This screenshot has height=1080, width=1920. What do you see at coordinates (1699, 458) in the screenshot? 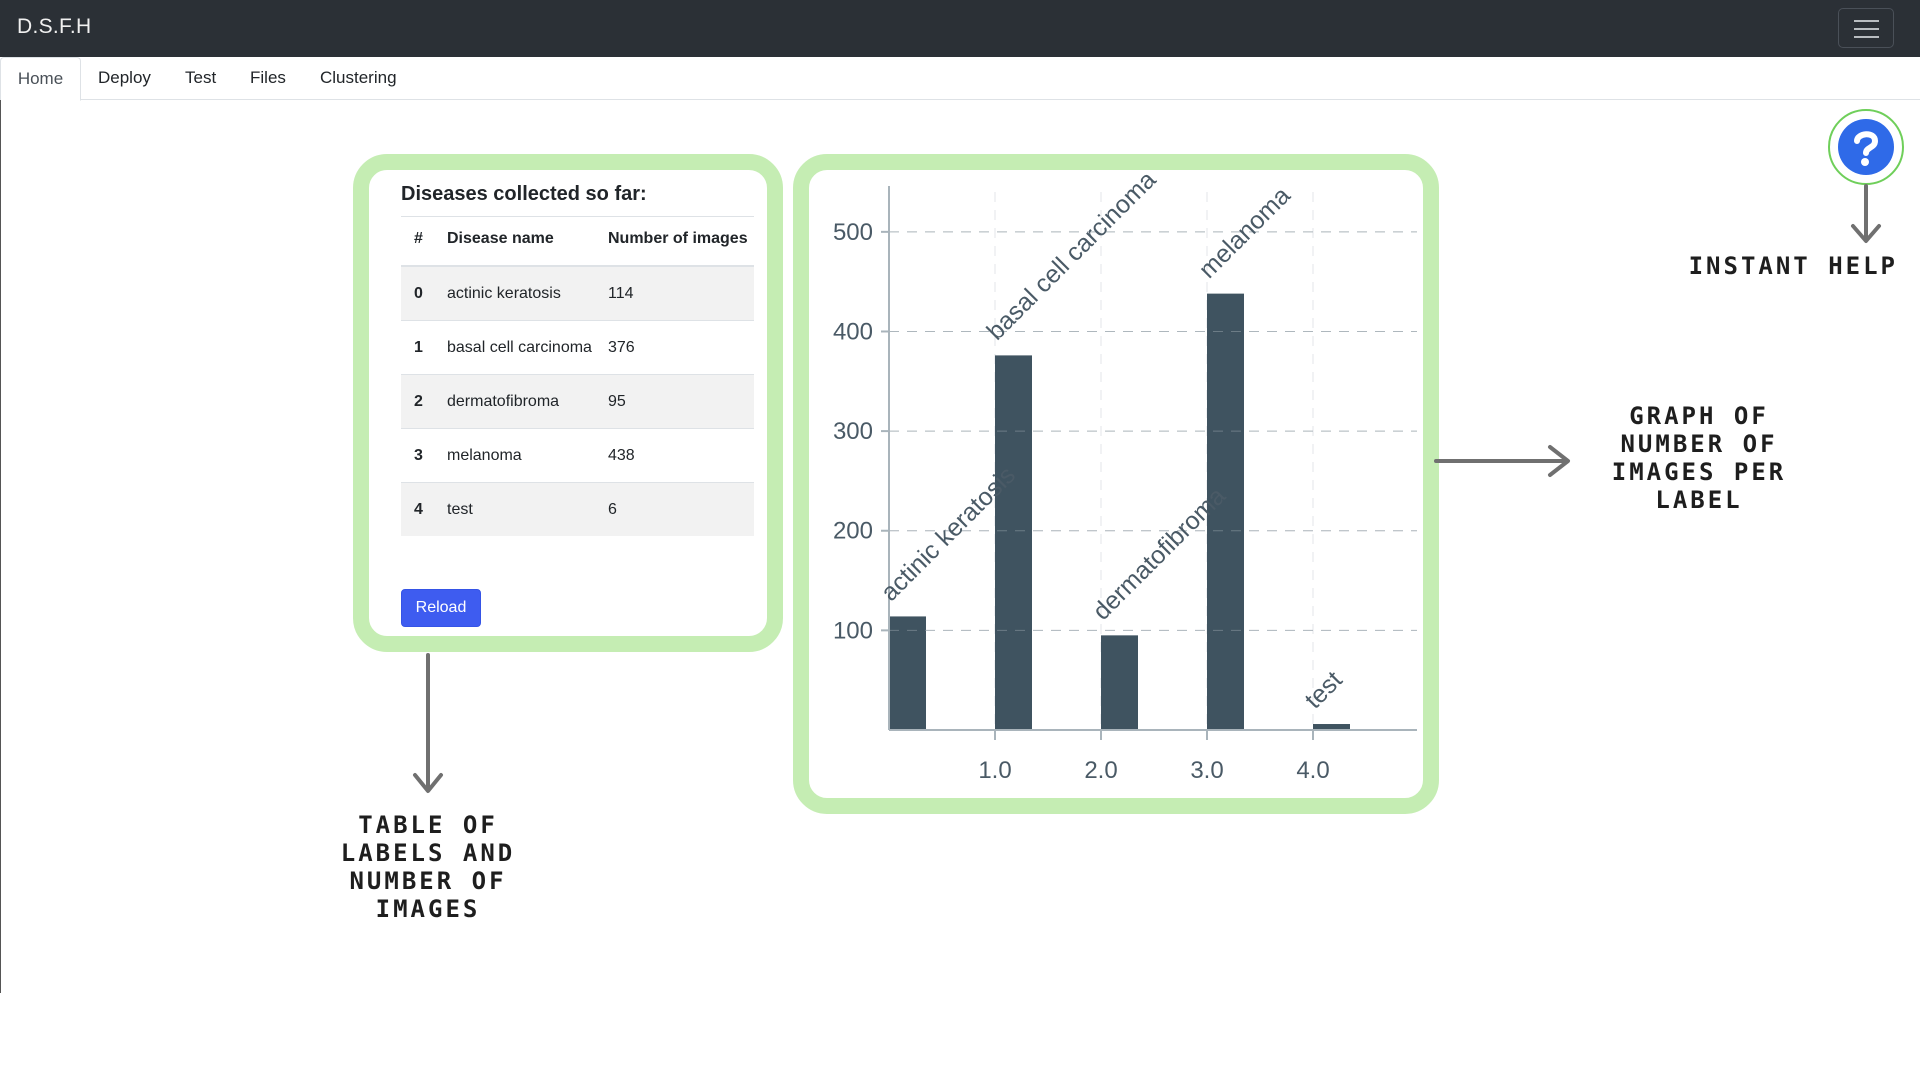
I see `annotation-graph: GRAPH OF NUMBER OF IMAGES PER LABEL` at bounding box center [1699, 458].